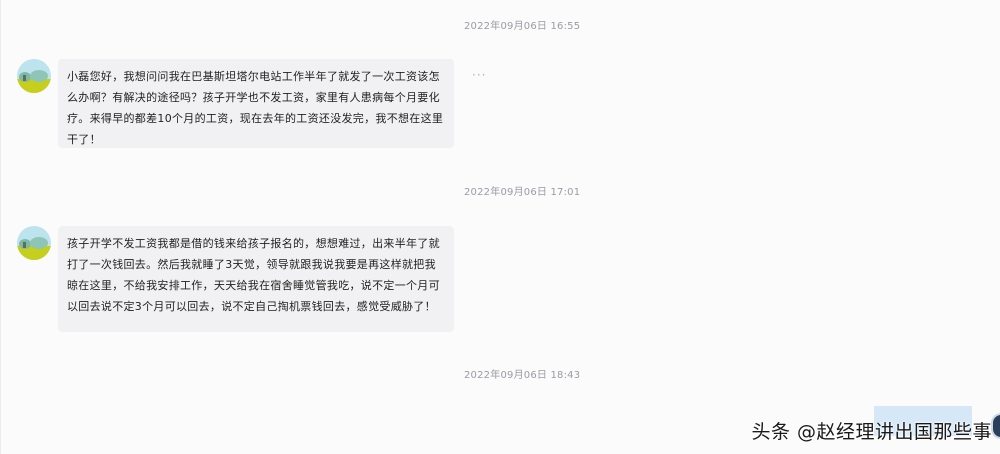  What do you see at coordinates (522, 192) in the screenshot?
I see `message-timestamp: 2022年09月06日 17:01` at bounding box center [522, 192].